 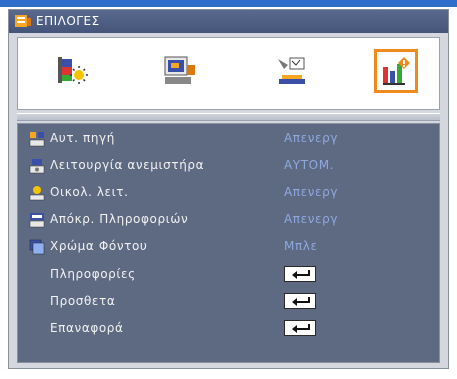 I want to click on menu-item-reset: Επαναφορά, so click(x=228, y=329).